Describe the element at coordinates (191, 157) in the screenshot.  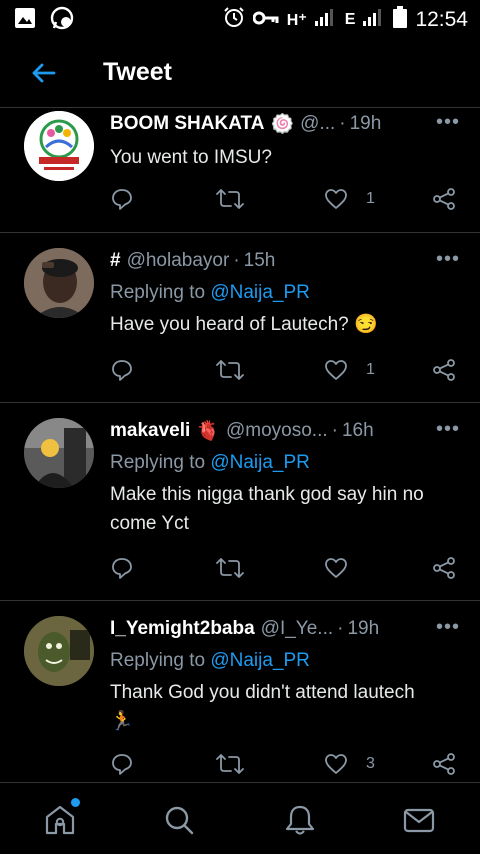
I see `tweet-text: You went to IMSU?` at that location.